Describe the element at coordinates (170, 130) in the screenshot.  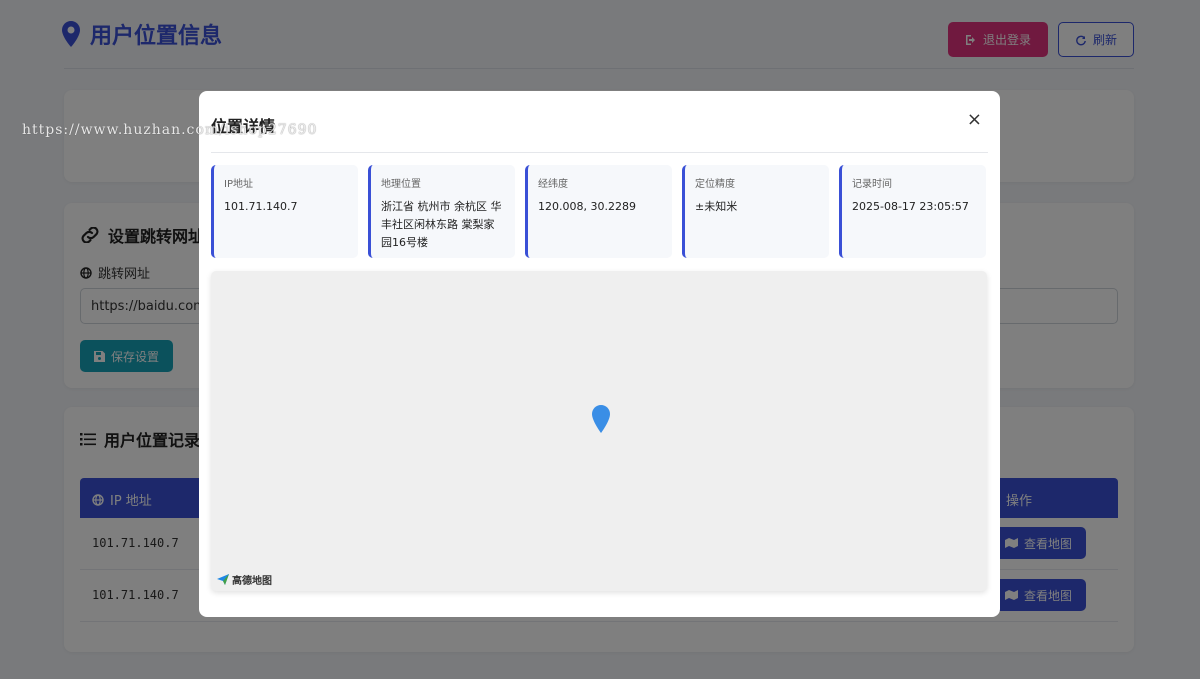
I see `watermark-text: https://www.huzhan.com/ishop27690` at that location.